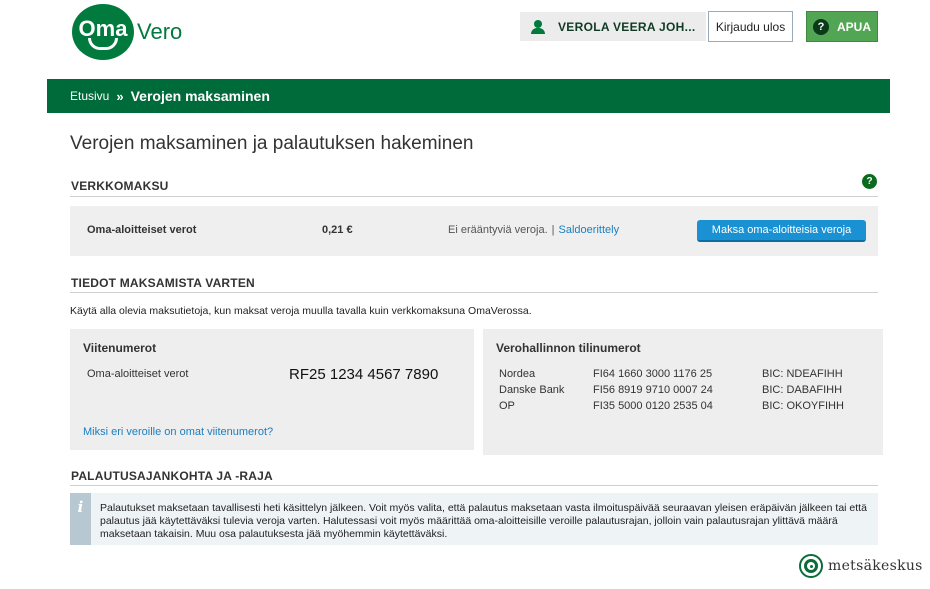 This screenshot has width=930, height=589. I want to click on user-icon, so click(538, 26).